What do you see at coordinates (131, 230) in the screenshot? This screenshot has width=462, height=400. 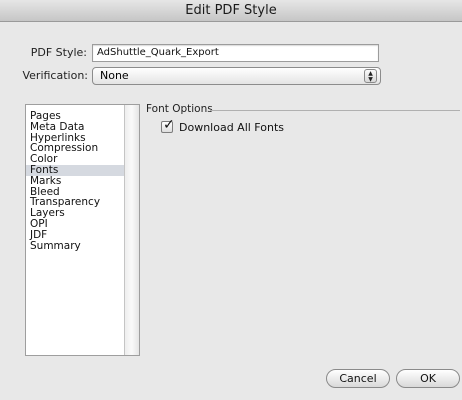 I see `list-scrollbar` at bounding box center [131, 230].